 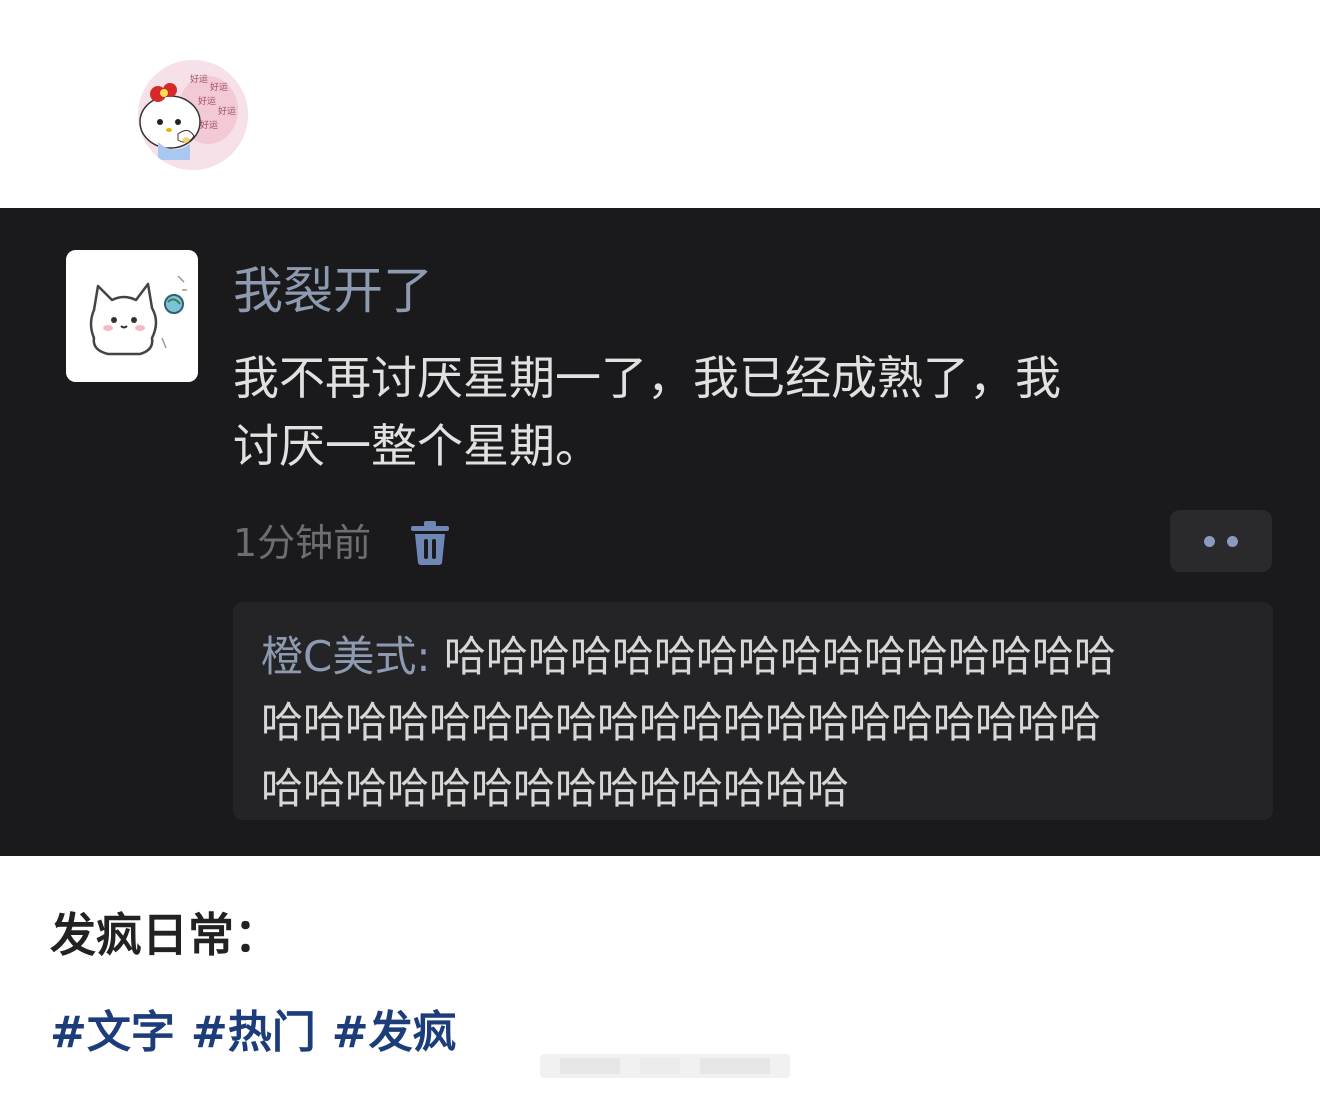 I want to click on comment-body: 我不再讨厌星期一了，我已经成熟了，我 讨厌一整个星期。, so click(x=647, y=412).